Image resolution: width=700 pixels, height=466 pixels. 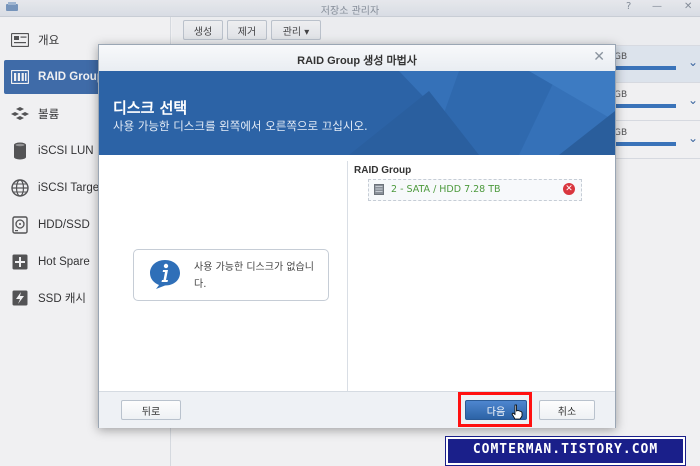 I want to click on dialog-footer: 뒤로 다음 취소, so click(x=357, y=409).